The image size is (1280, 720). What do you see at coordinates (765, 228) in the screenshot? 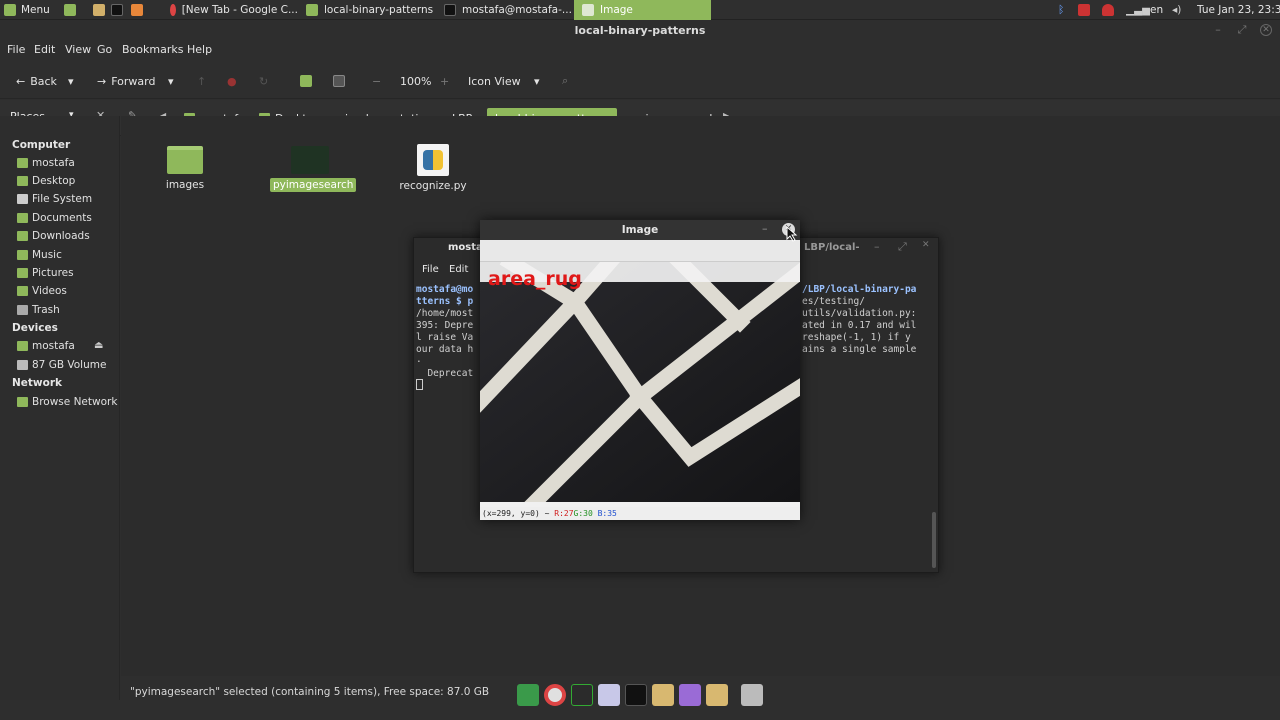
I see `image-minimize-icon: –` at bounding box center [765, 228].